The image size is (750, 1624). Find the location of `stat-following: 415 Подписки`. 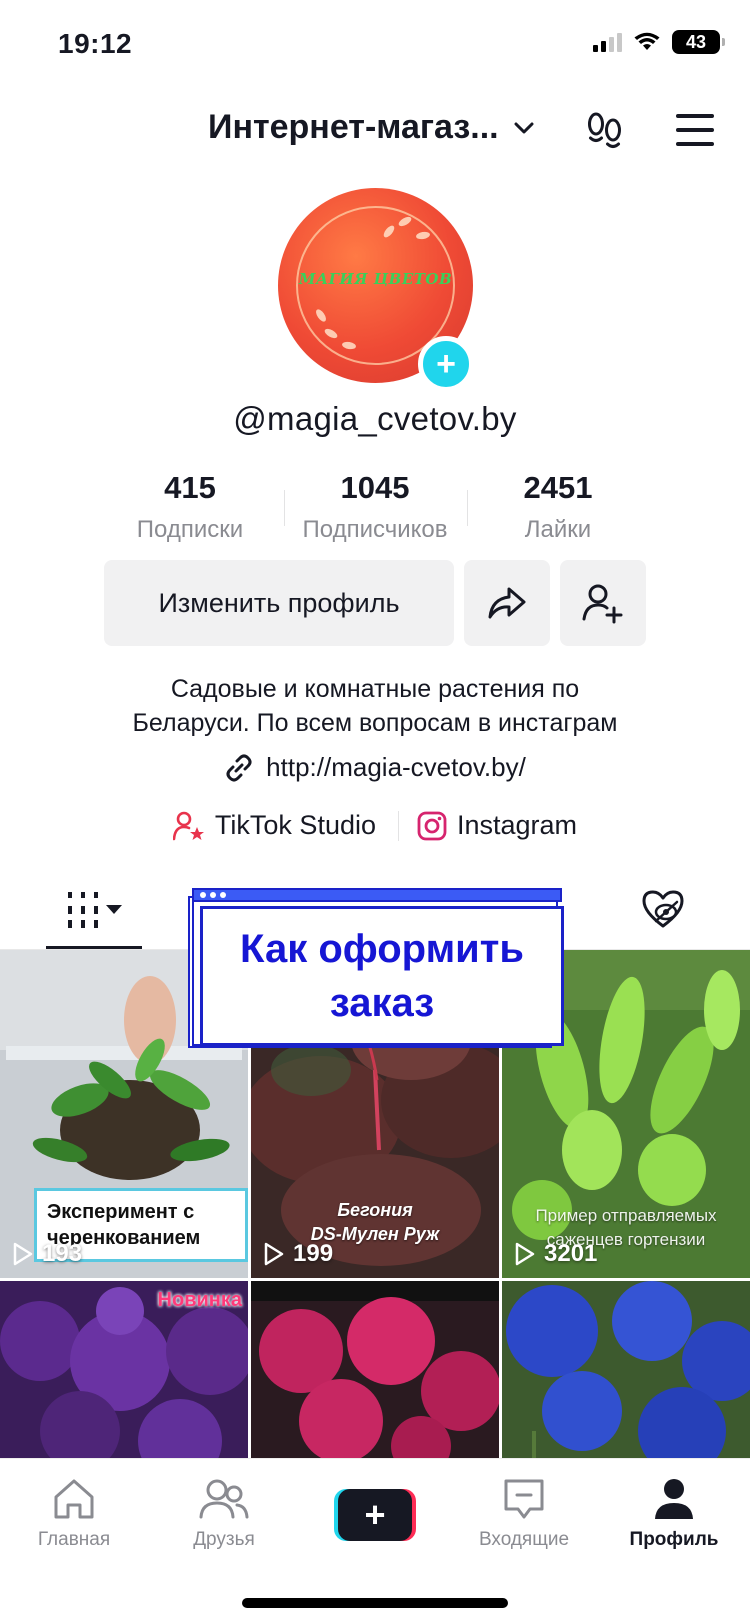

stat-following: 415 Подписки is located at coordinates (190, 507).